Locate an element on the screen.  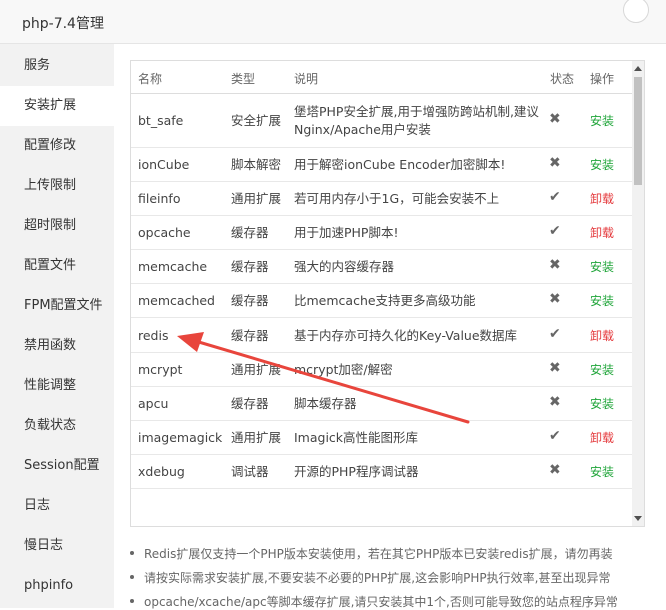
sidebar-item-disabled-functions: 禁用函数 is located at coordinates (57, 346).